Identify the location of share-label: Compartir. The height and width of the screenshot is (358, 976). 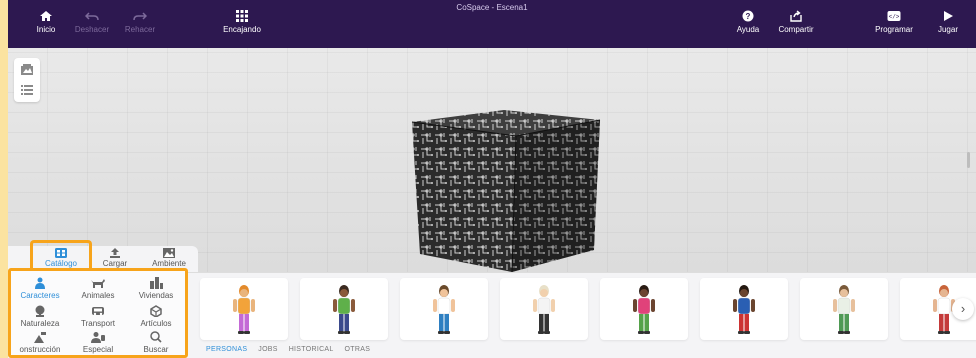
(796, 29).